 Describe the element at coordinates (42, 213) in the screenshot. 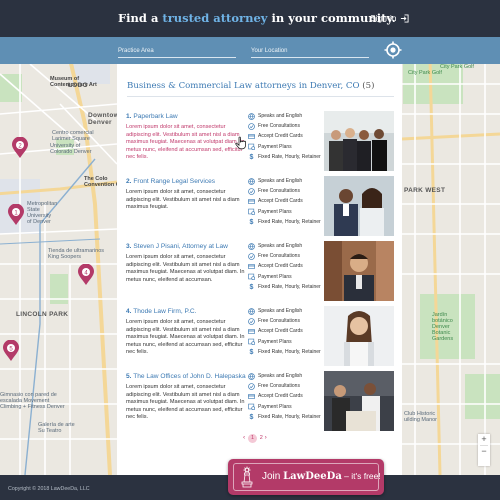

I see `map-label-msu: Metropolitan State University of Denver` at that location.